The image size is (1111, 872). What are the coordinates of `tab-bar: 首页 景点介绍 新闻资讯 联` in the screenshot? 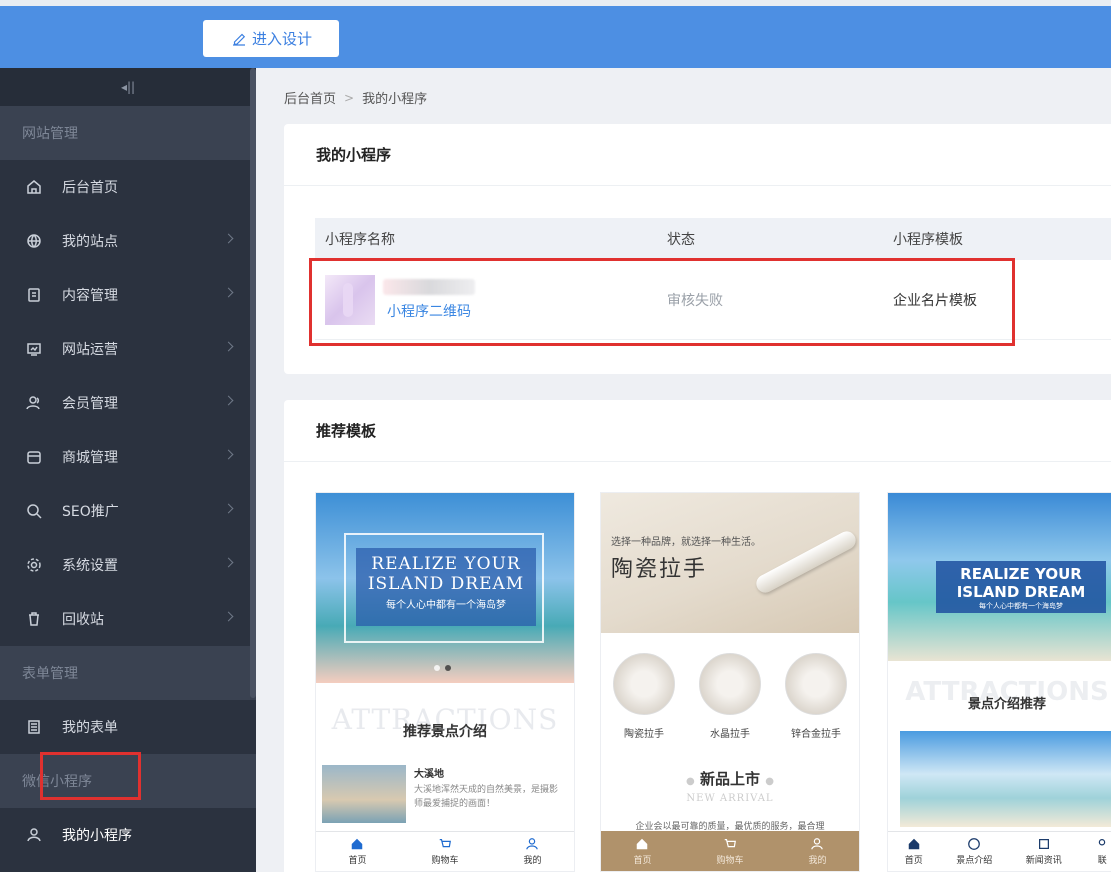 It's located at (999, 851).